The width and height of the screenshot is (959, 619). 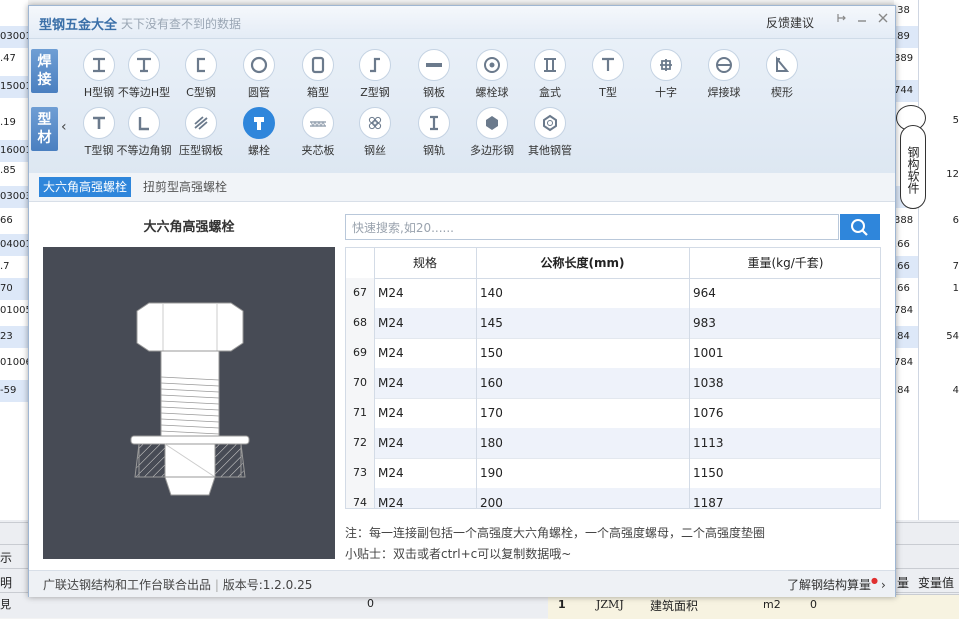 What do you see at coordinates (613, 473) in the screenshot?
I see `table-row: 73 M24 190 1150` at bounding box center [613, 473].